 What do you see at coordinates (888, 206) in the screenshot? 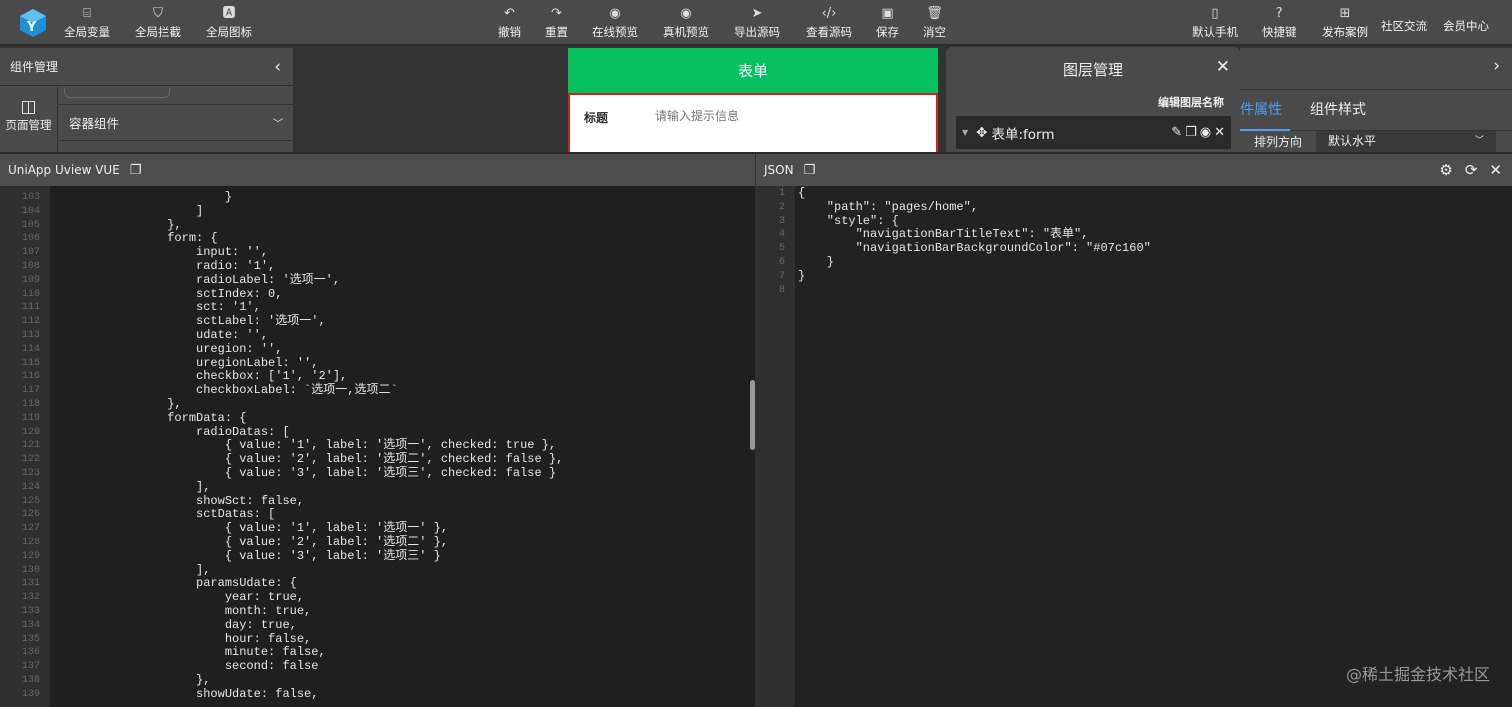
I see `code-line: "path": "pages/home",` at bounding box center [888, 206].